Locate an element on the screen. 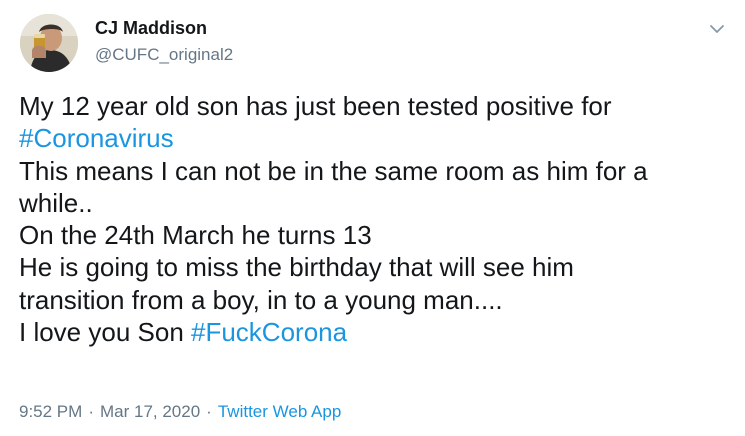 This screenshot has height=436, width=745. avatar is located at coordinates (49, 43).